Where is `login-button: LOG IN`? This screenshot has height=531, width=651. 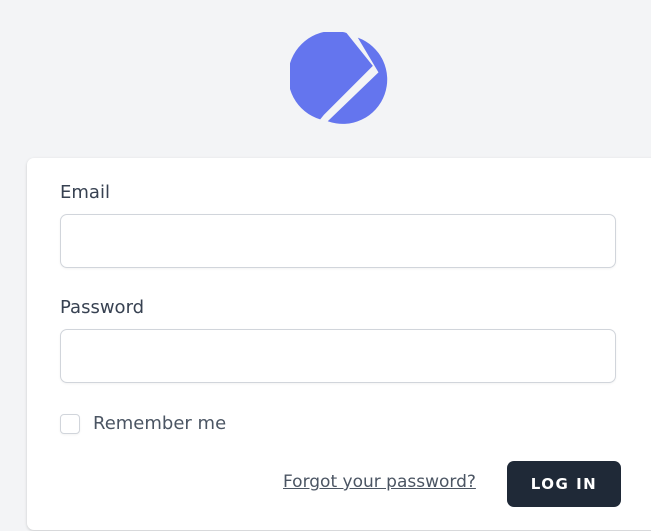 login-button: LOG IN is located at coordinates (564, 484).